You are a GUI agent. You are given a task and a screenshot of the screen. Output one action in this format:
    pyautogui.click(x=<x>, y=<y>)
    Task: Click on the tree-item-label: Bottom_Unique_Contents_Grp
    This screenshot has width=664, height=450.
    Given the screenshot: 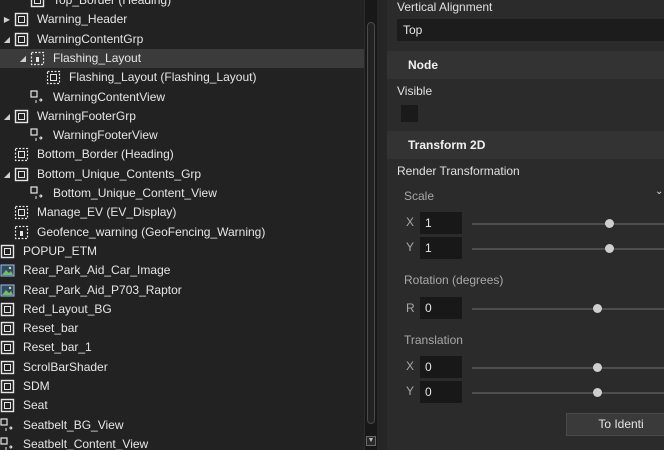 What is the action you would take?
    pyautogui.click(x=119, y=173)
    